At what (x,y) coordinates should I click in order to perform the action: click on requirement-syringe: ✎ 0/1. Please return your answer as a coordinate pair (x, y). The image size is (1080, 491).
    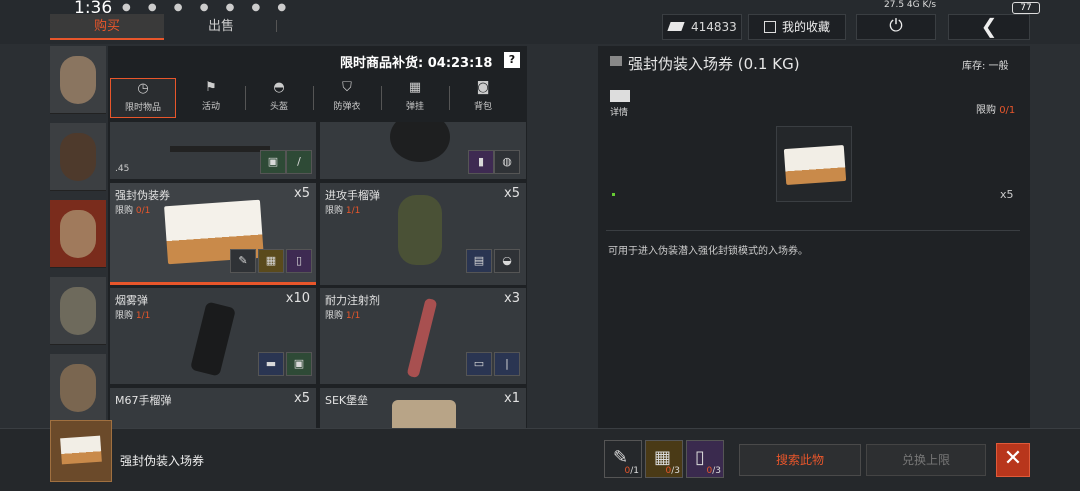
    Looking at the image, I should click on (623, 459).